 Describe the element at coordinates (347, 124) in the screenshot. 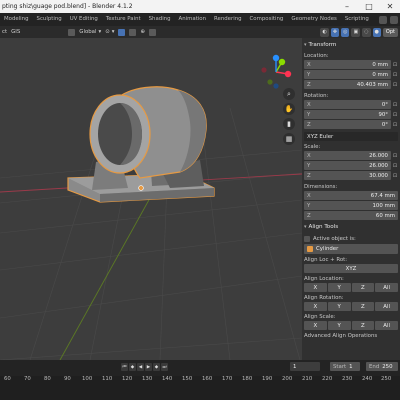

I see `rotation-z-field: Z 0°` at that location.